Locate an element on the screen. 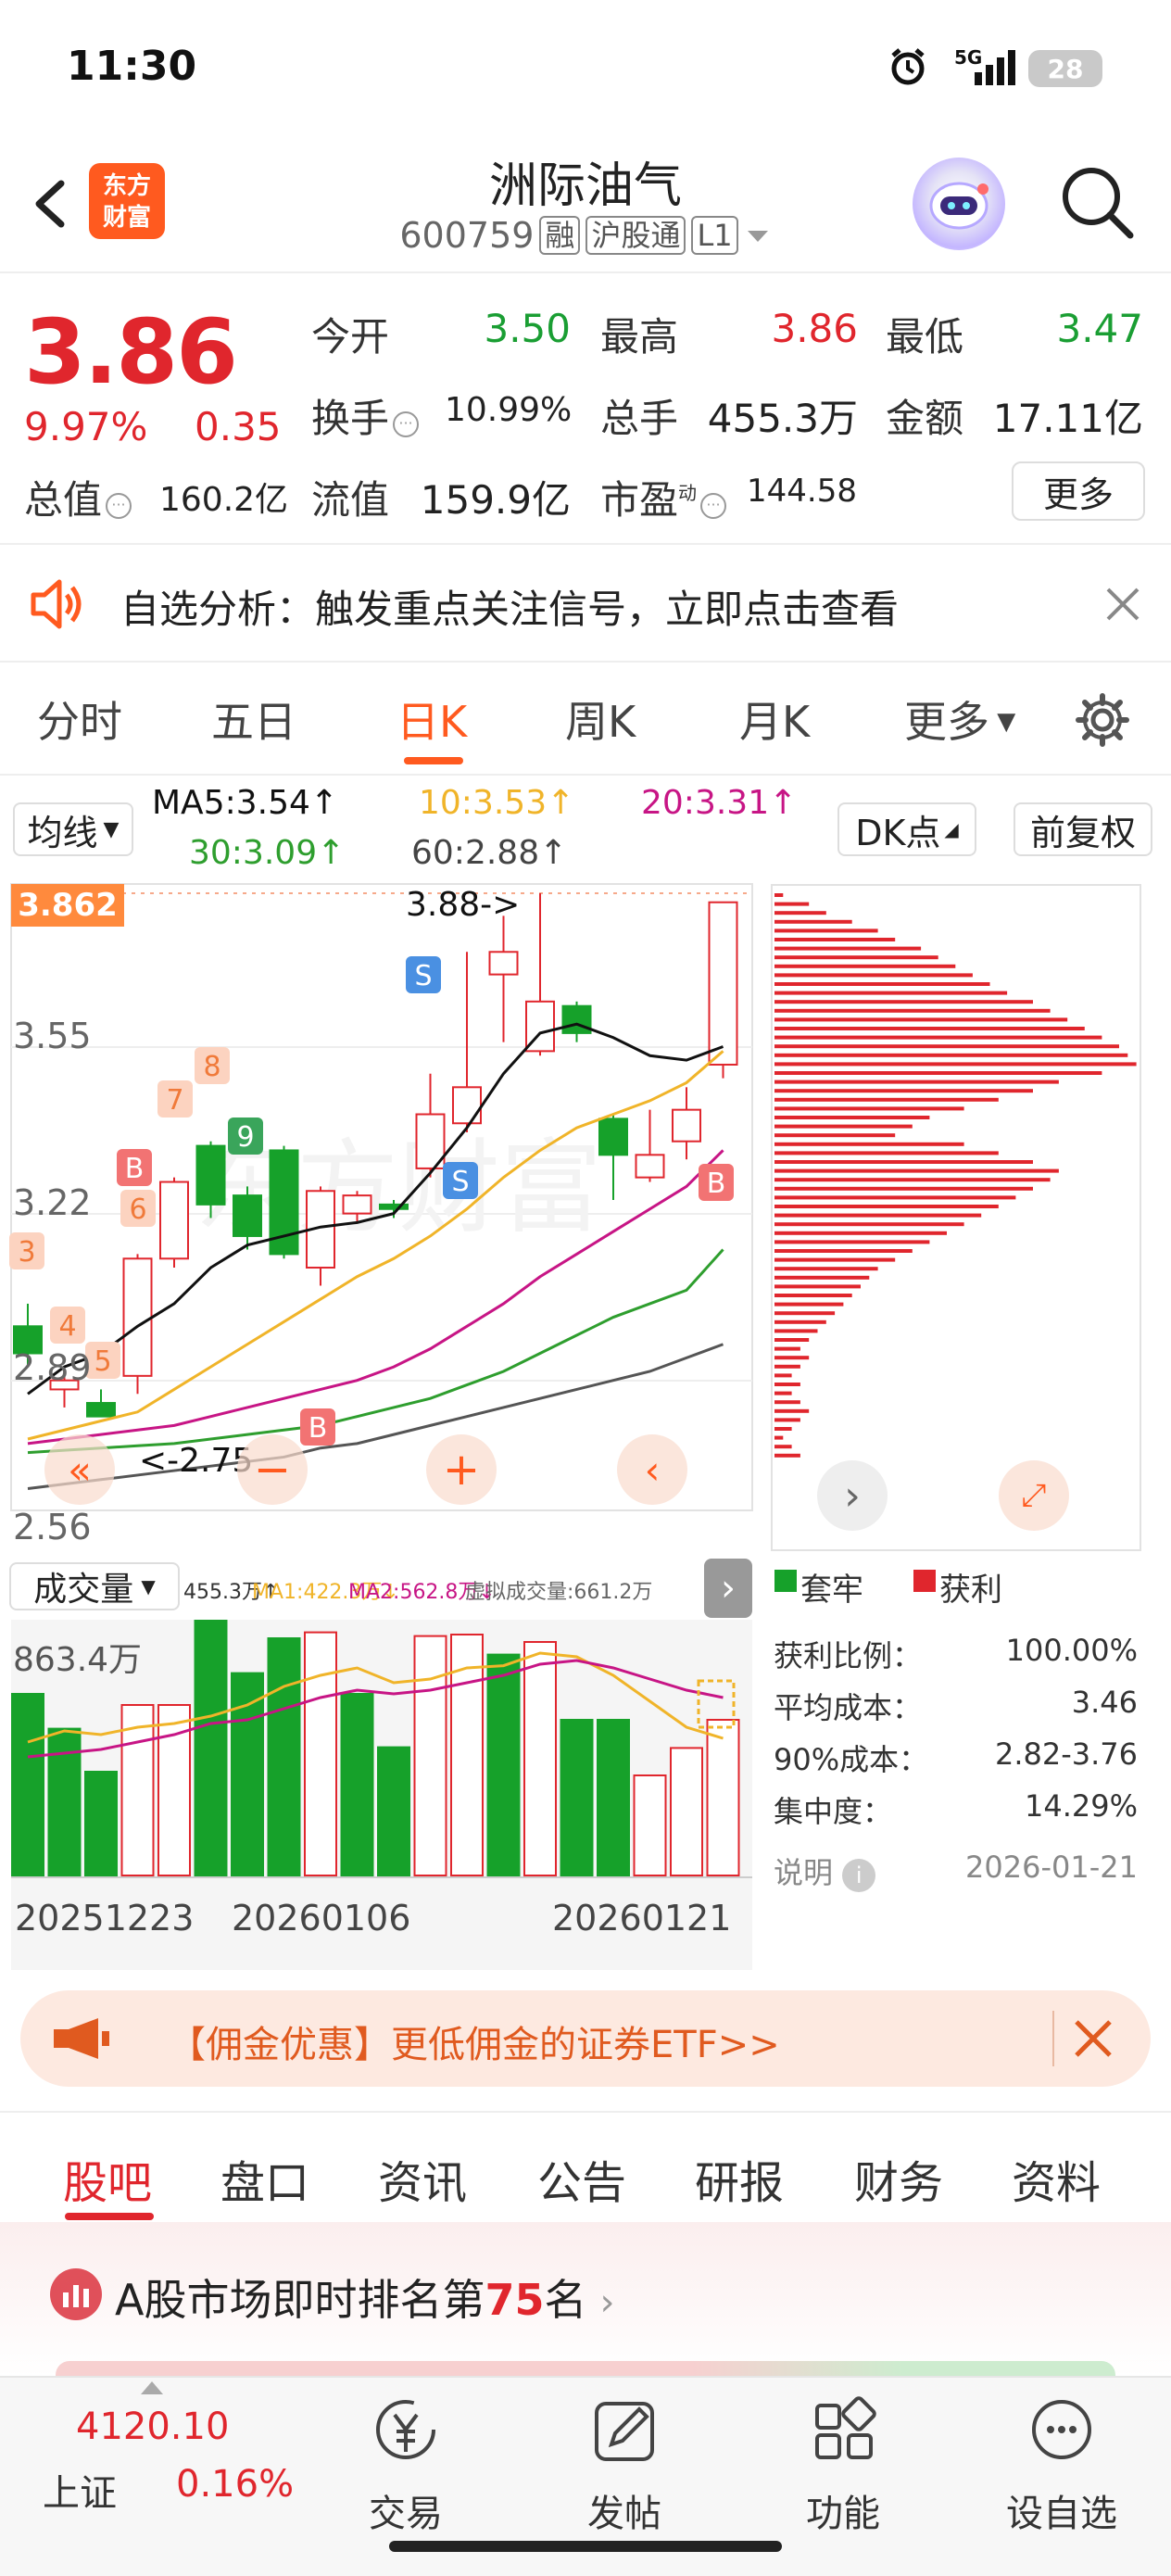 The image size is (1171, 2576). megaphone-icon is located at coordinates (83, 2040).